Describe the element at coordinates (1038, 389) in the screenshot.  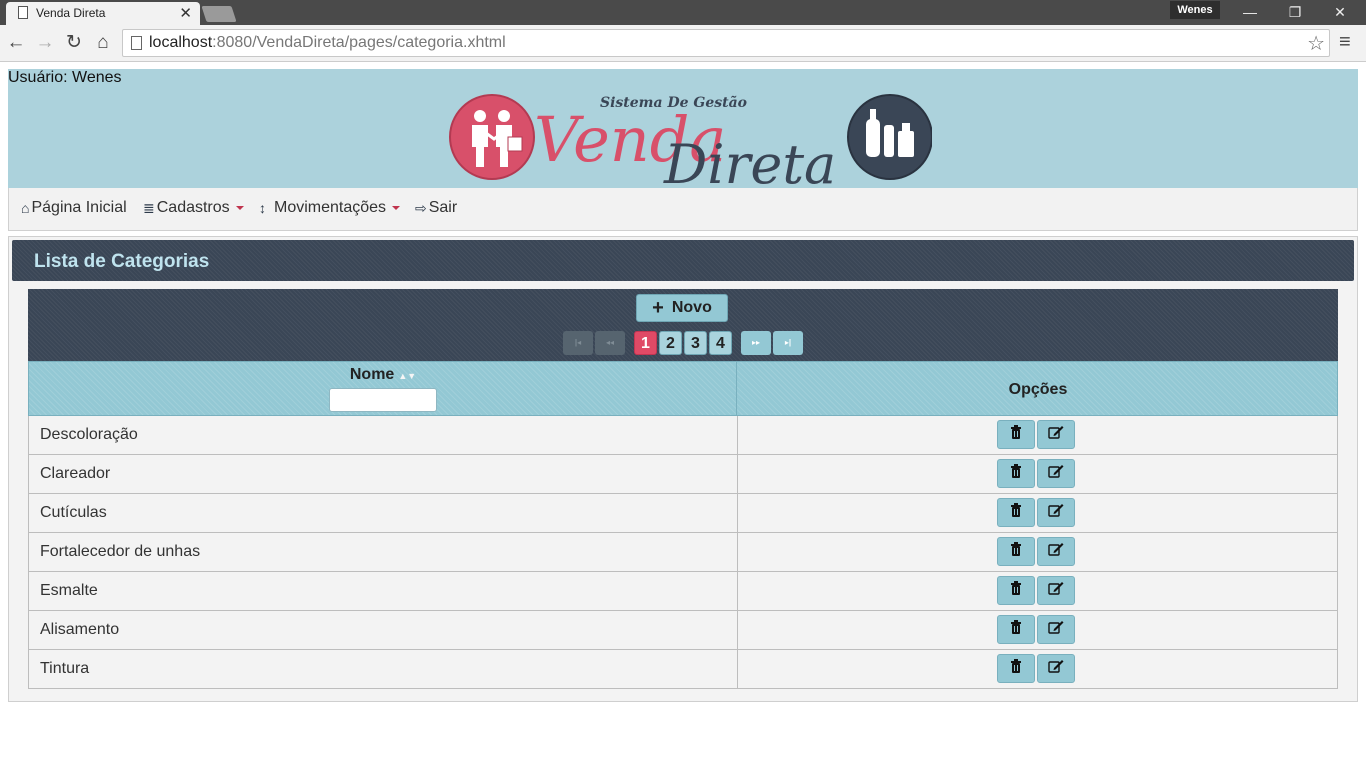
I see `column-opcoes-header: Opções` at that location.